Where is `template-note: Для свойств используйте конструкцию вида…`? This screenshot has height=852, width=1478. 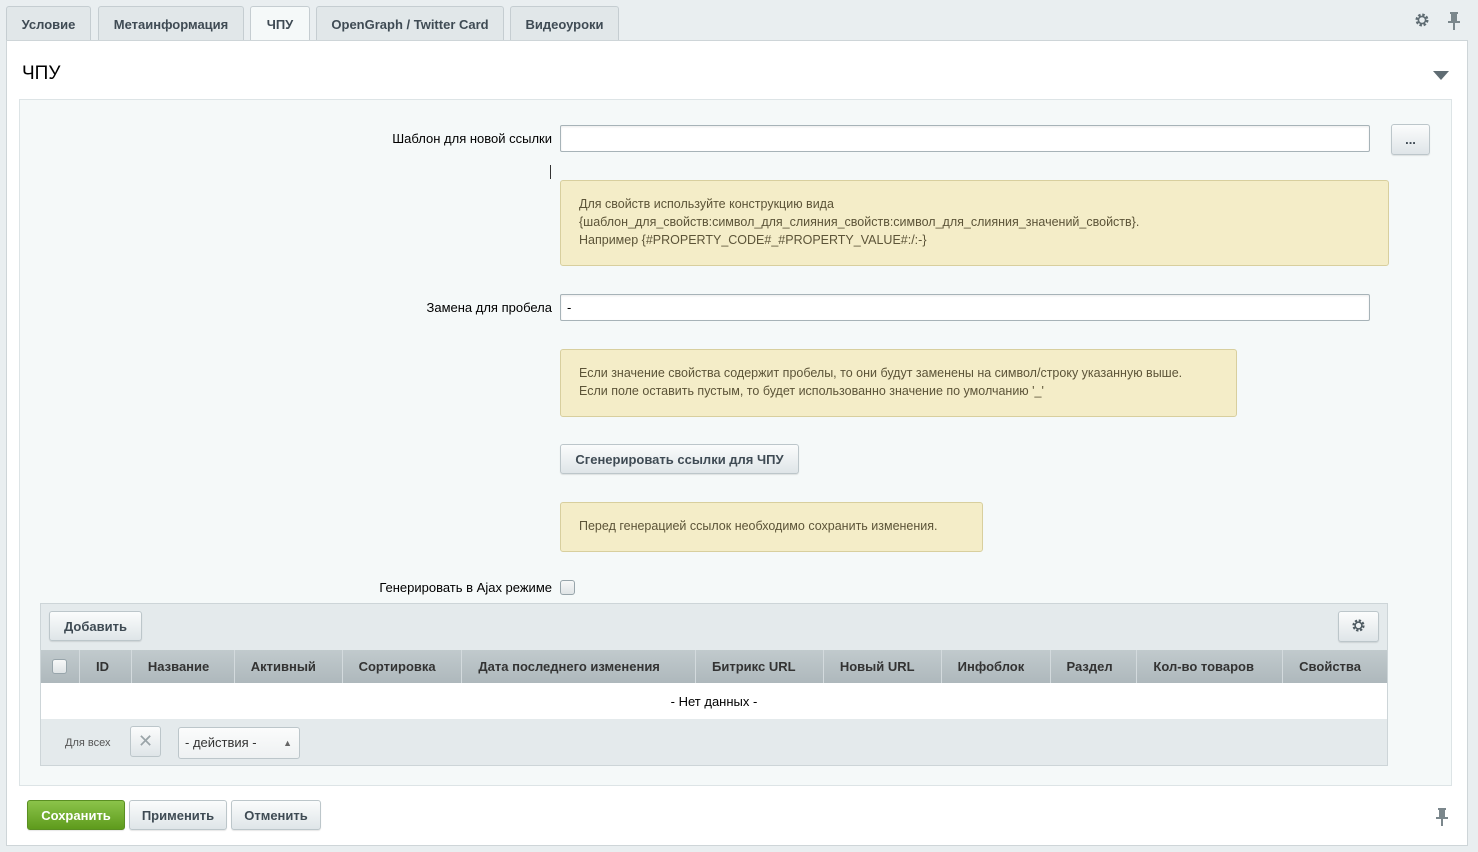
template-note: Для свойств используйте конструкцию вида… is located at coordinates (974, 223).